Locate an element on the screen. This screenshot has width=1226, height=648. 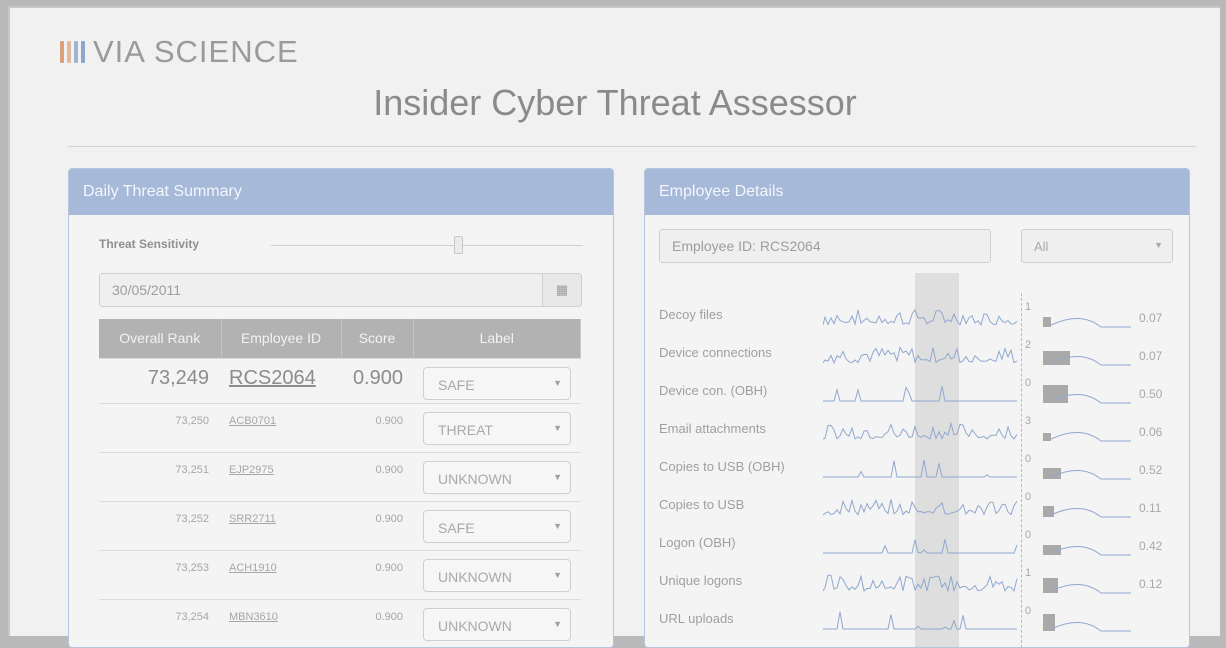
employee-link: EJP2975 is located at coordinates (281, 476).